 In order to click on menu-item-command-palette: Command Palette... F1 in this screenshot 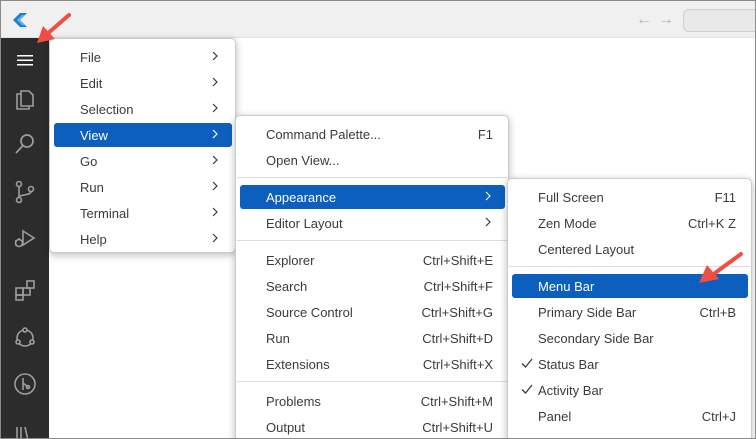, I will do `click(372, 134)`.